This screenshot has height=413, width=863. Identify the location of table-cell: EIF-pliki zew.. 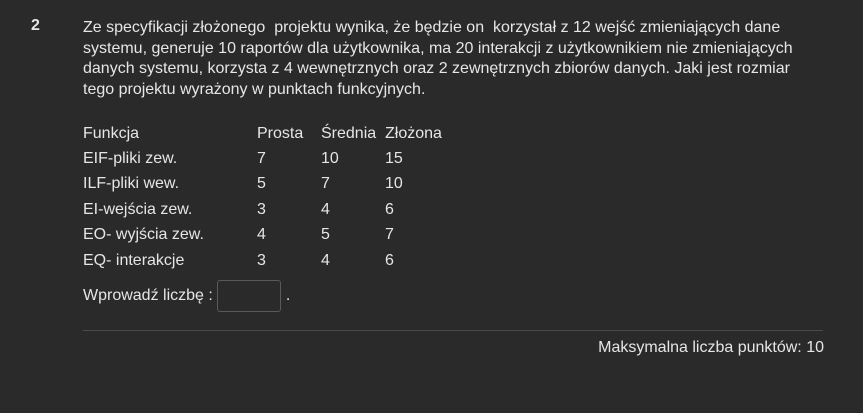
(130, 159).